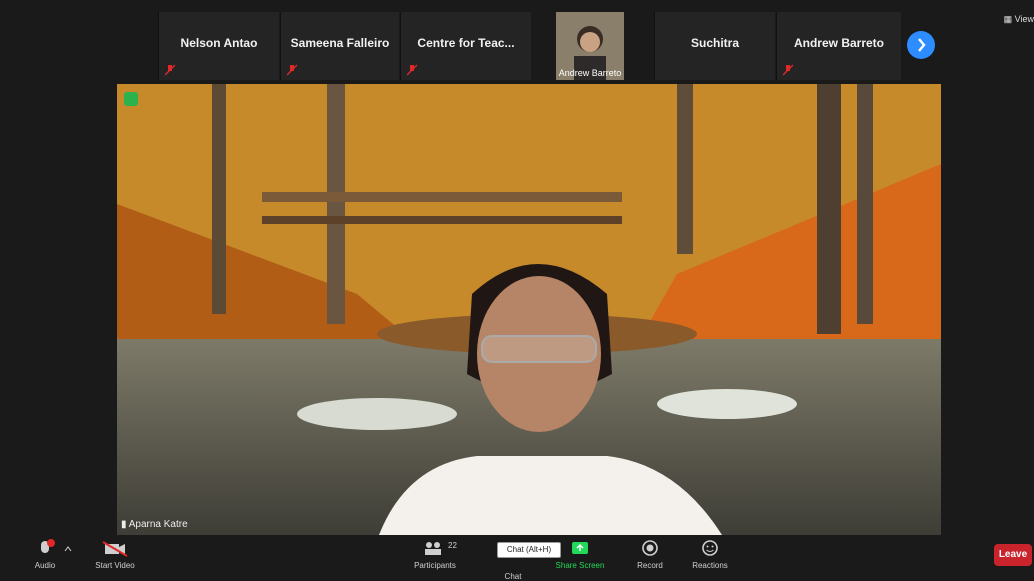  I want to click on next-page-button, so click(921, 45).